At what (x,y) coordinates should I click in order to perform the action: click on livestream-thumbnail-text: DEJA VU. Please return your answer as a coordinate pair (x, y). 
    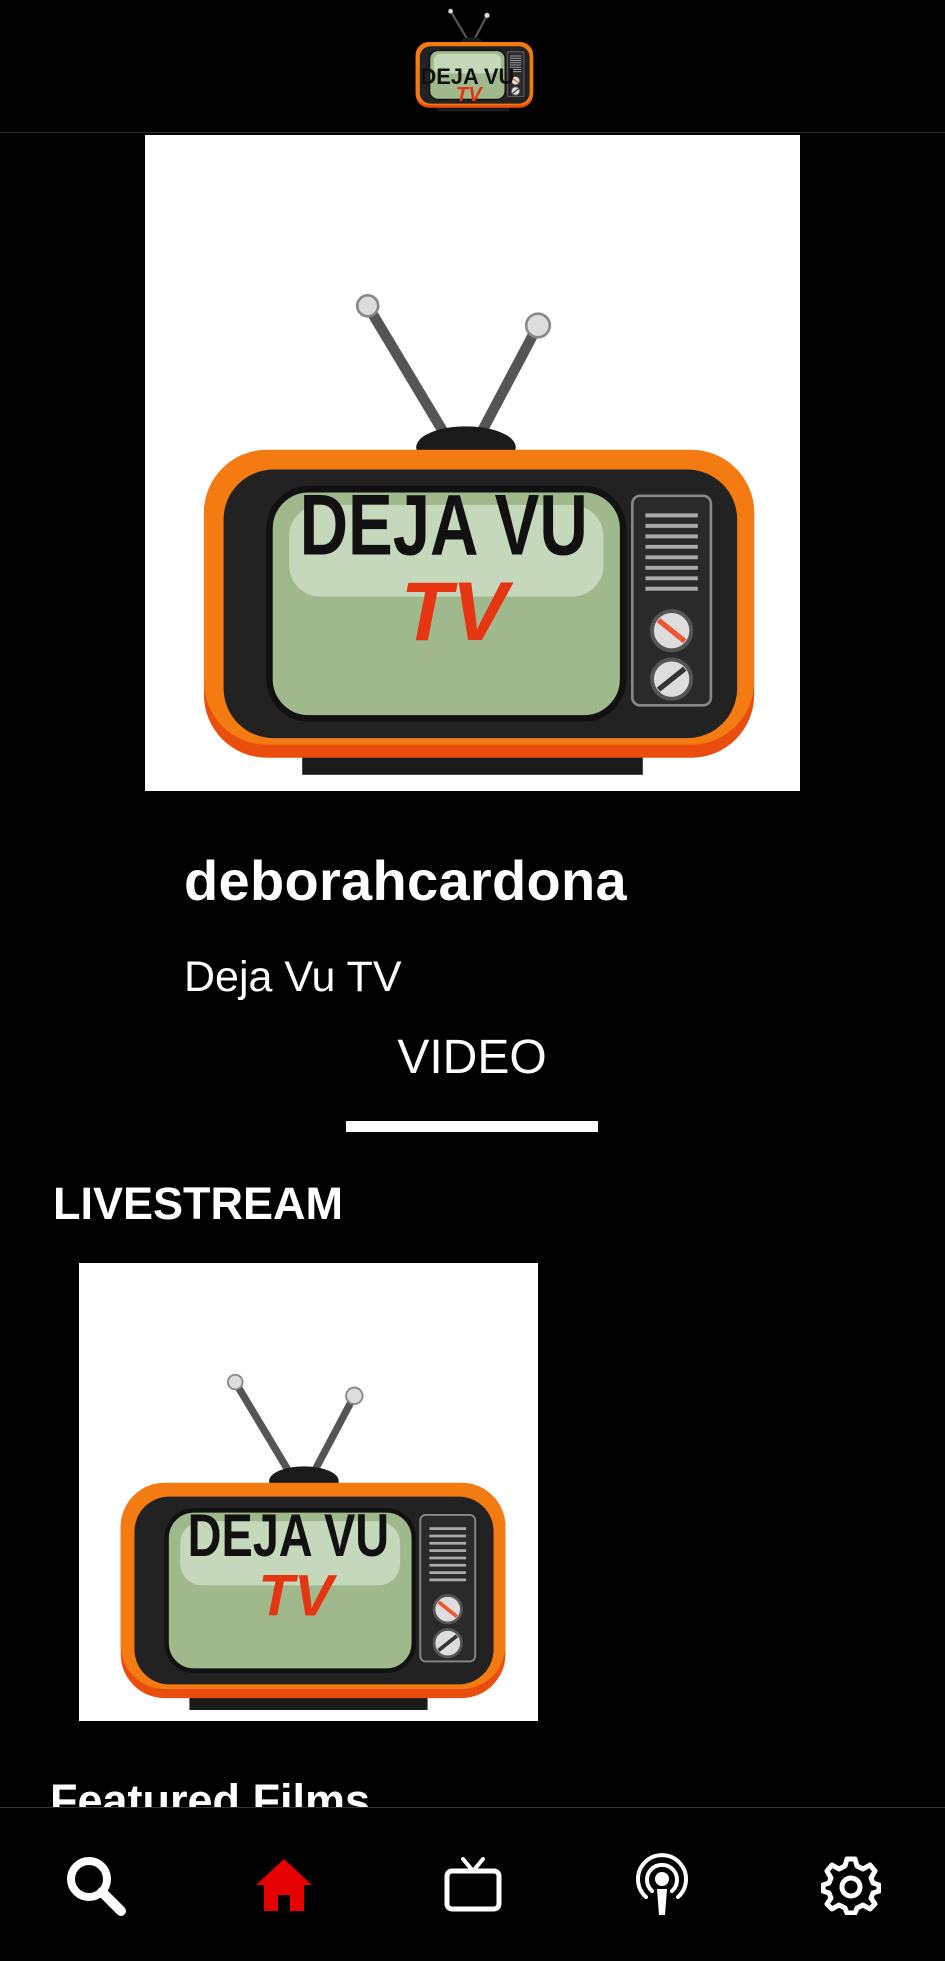
    Looking at the image, I should click on (289, 1535).